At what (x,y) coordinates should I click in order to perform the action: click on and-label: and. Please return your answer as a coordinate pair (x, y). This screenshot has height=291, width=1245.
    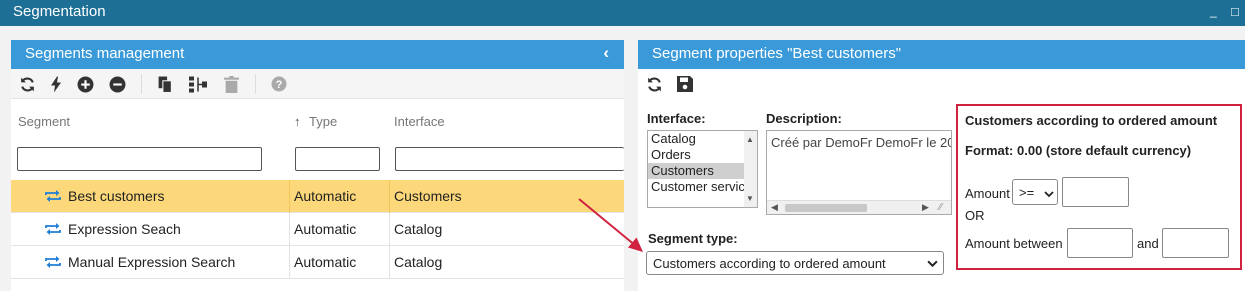
    Looking at the image, I should click on (1148, 243).